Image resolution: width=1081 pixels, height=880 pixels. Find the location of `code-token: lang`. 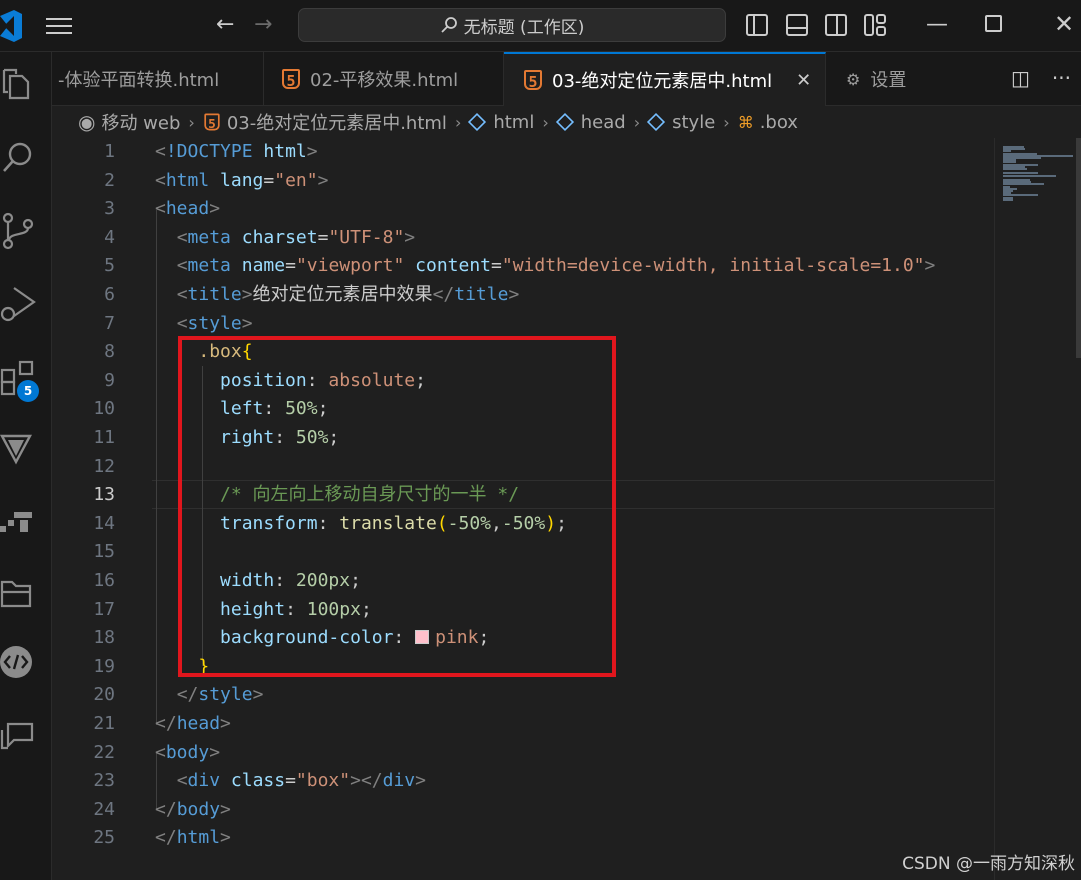

code-token: lang is located at coordinates (242, 180).